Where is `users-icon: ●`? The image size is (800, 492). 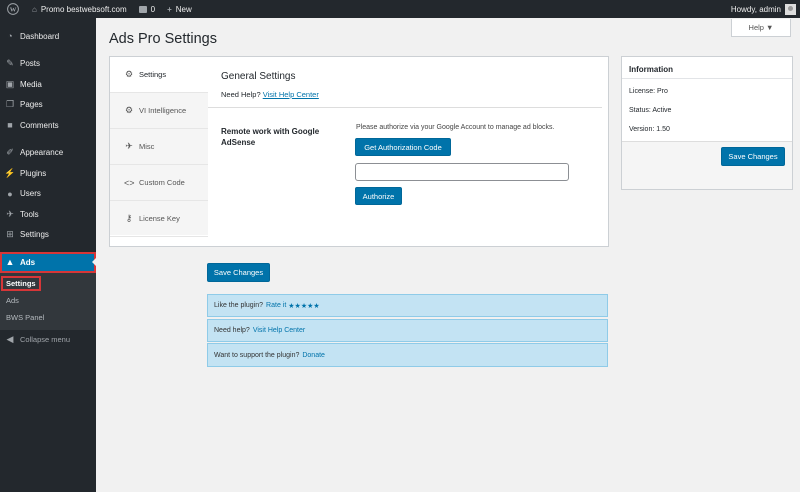 users-icon: ● is located at coordinates (10, 193).